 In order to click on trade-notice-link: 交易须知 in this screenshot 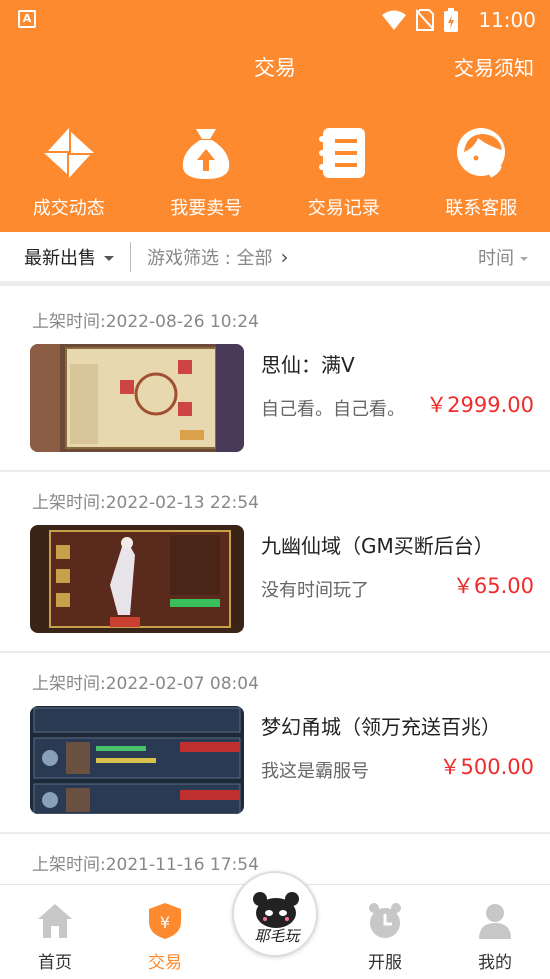, I will do `click(494, 66)`.